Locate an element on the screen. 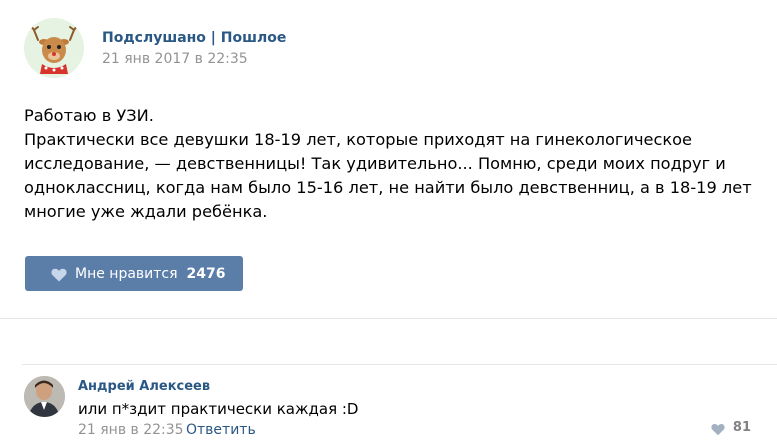 Image resolution: width=777 pixels, height=444 pixels. post-author-name: Подслушано | Пошлое is located at coordinates (194, 38).